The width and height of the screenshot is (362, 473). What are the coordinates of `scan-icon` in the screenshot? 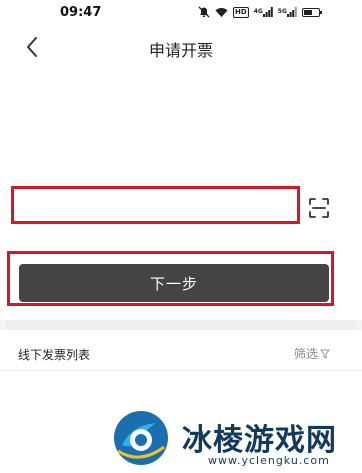 It's located at (319, 208).